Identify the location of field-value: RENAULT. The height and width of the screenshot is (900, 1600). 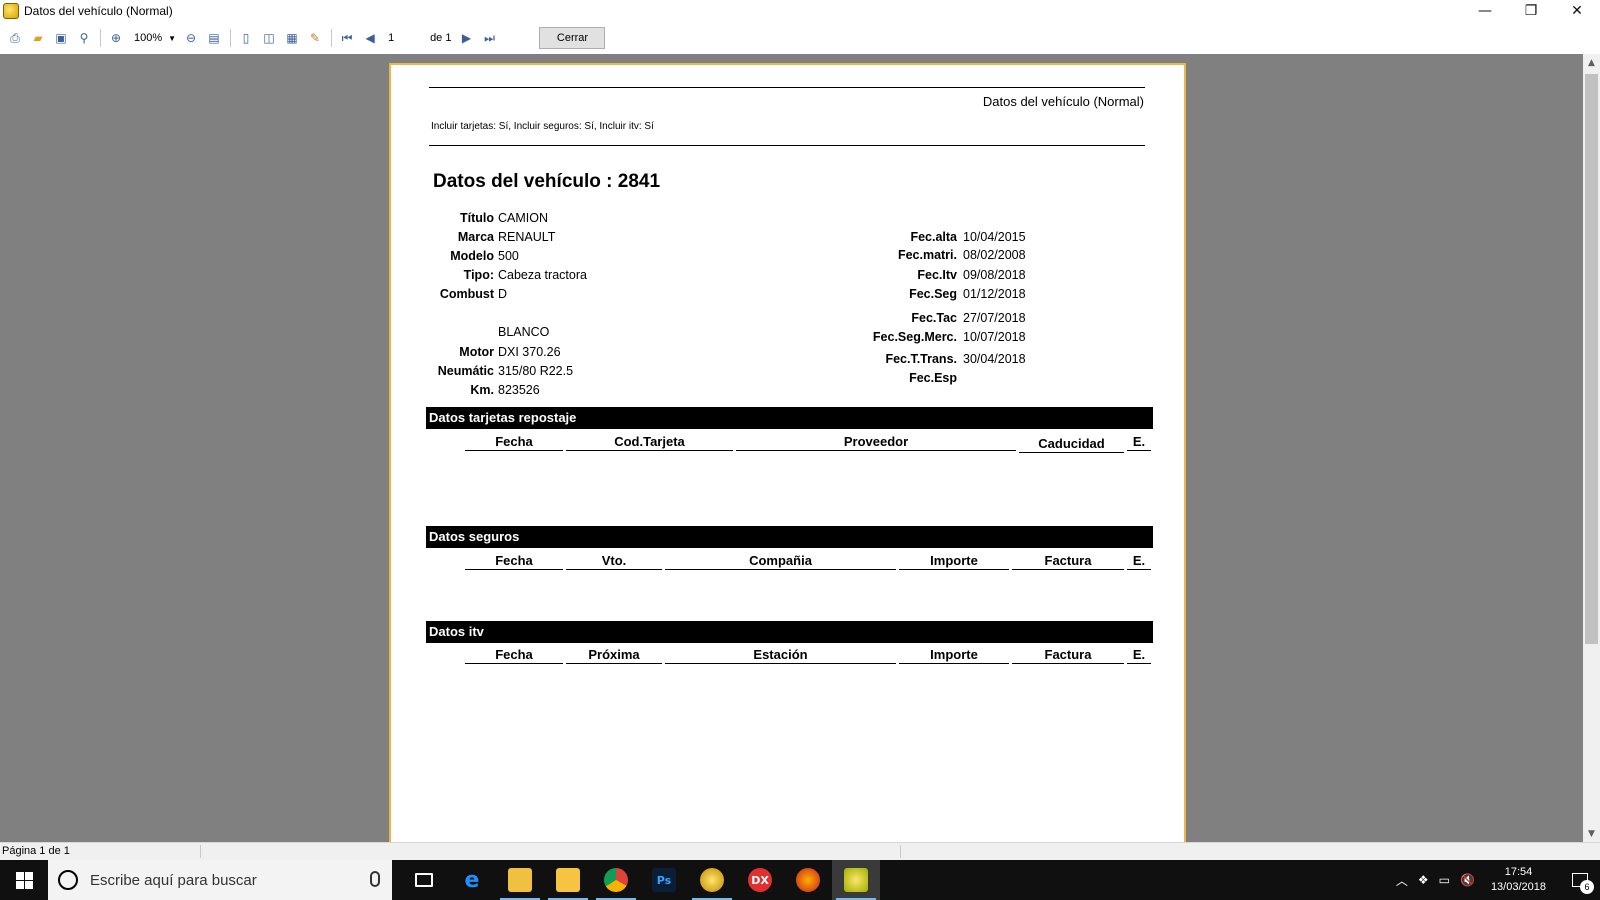
(527, 237).